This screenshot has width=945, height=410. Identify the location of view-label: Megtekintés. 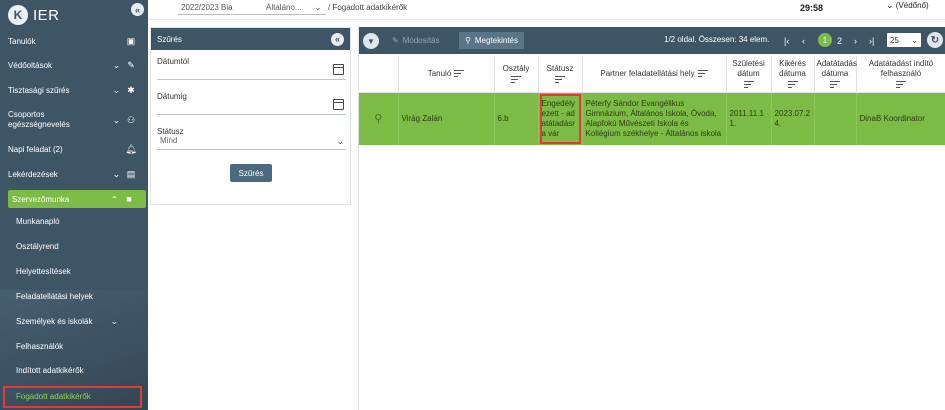
(496, 40).